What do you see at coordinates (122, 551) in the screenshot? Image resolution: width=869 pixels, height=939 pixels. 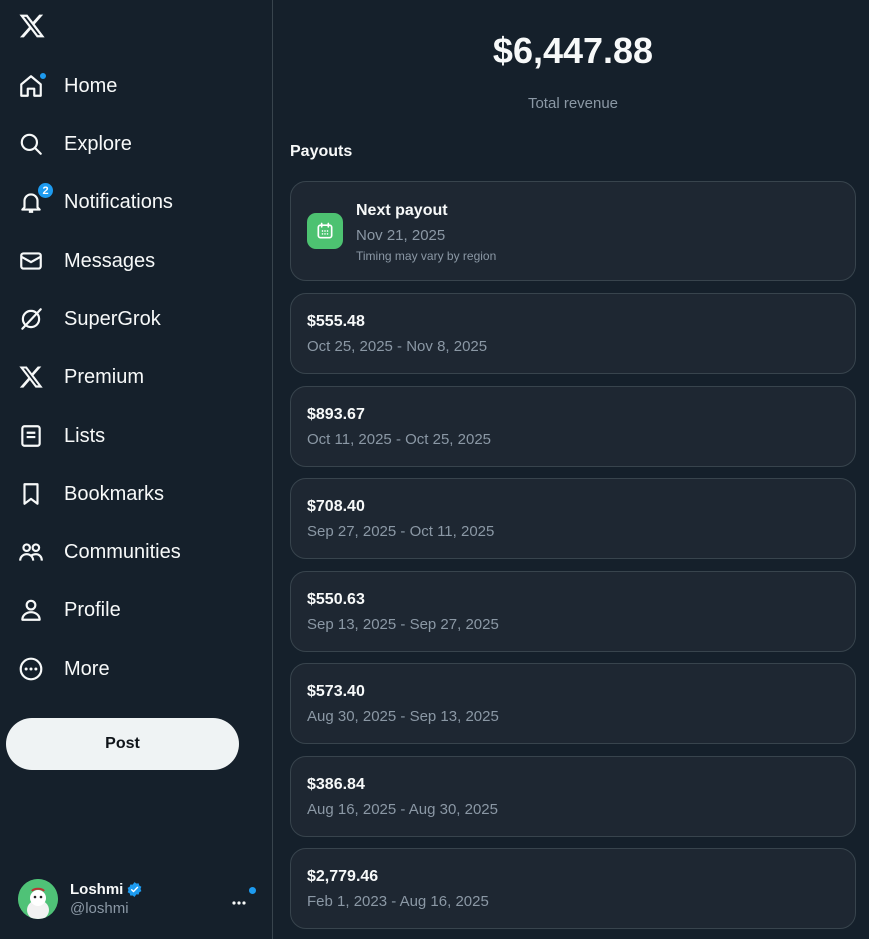 I see `sidebar-item-label: Communities` at bounding box center [122, 551].